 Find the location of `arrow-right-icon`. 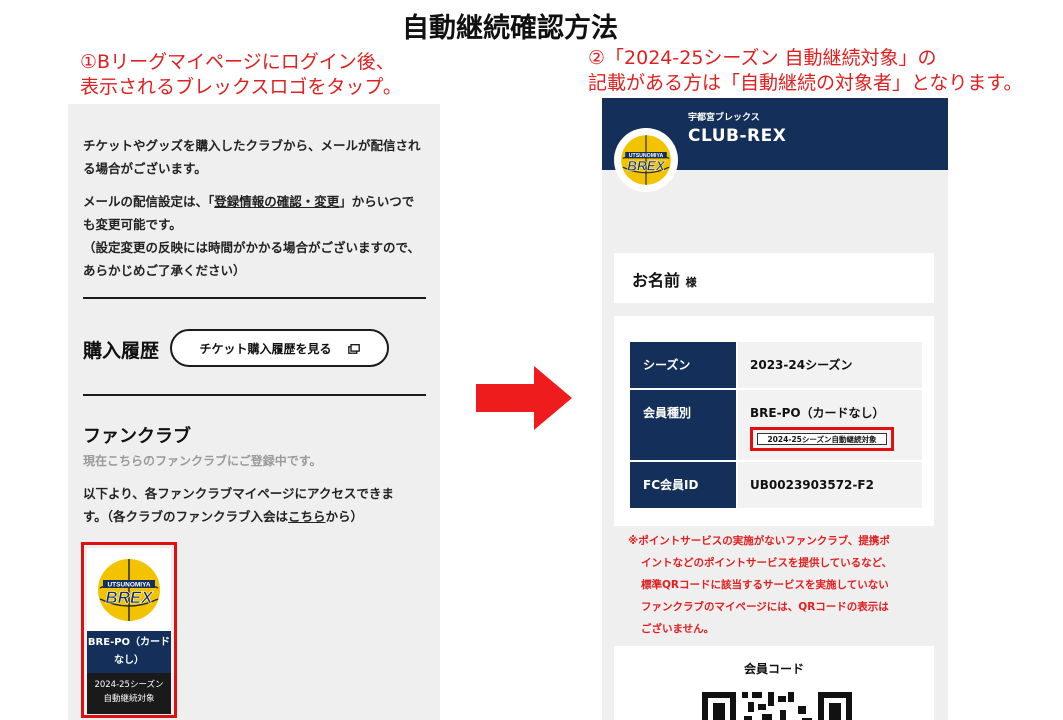

arrow-right-icon is located at coordinates (524, 400).